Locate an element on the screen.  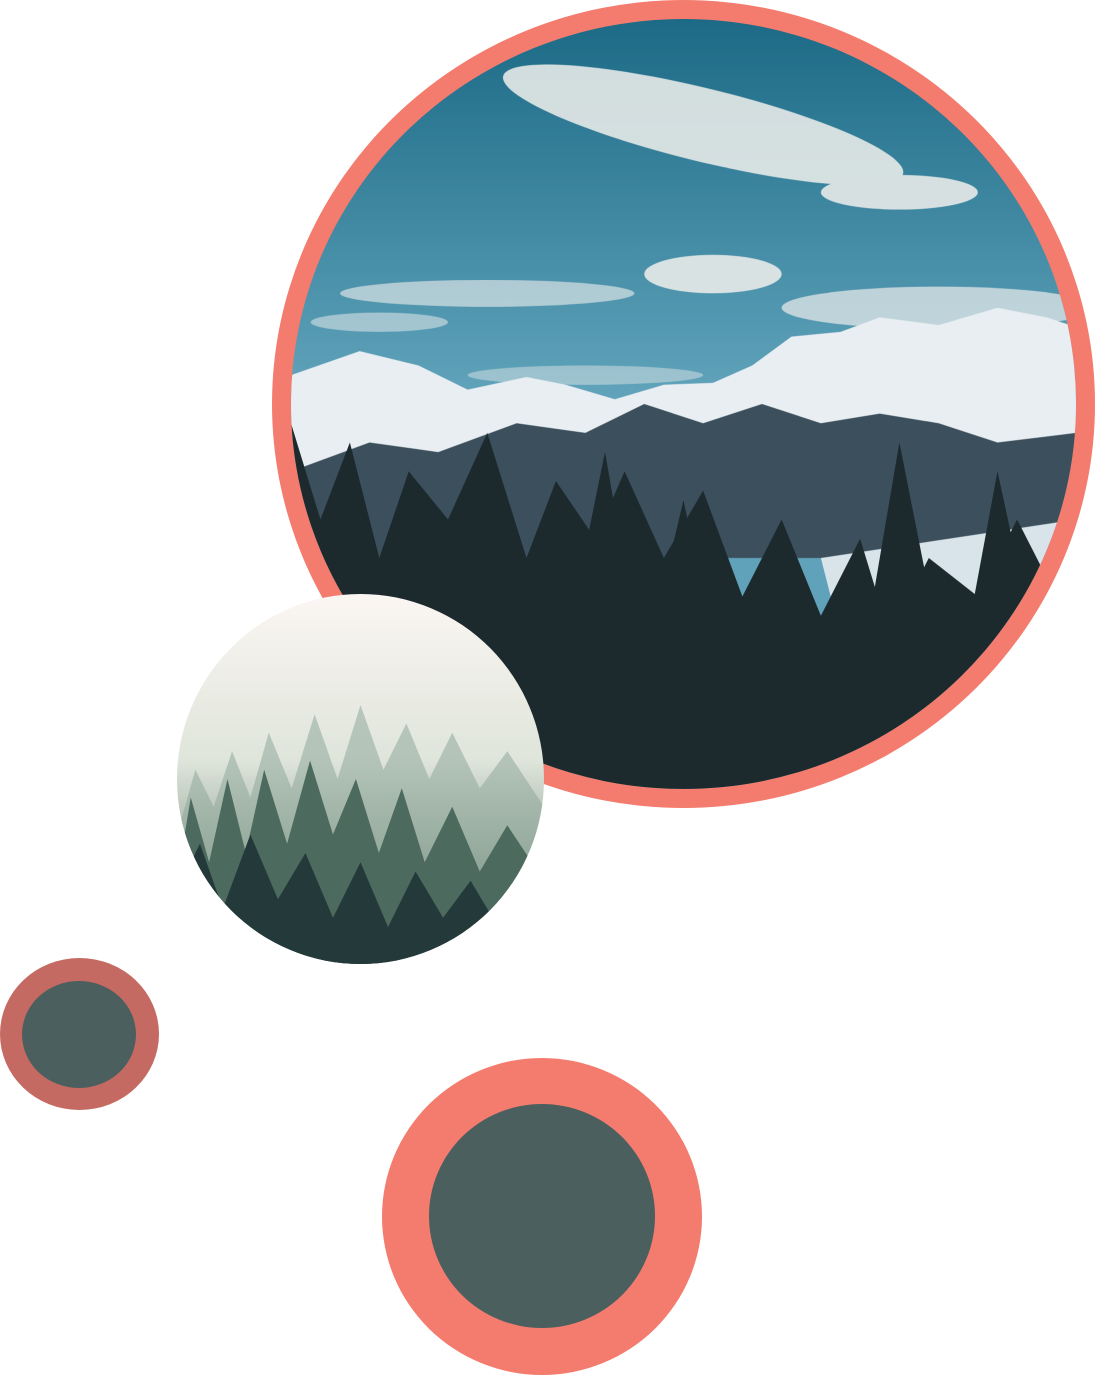
forest-photo-frame is located at coordinates (360, 779).